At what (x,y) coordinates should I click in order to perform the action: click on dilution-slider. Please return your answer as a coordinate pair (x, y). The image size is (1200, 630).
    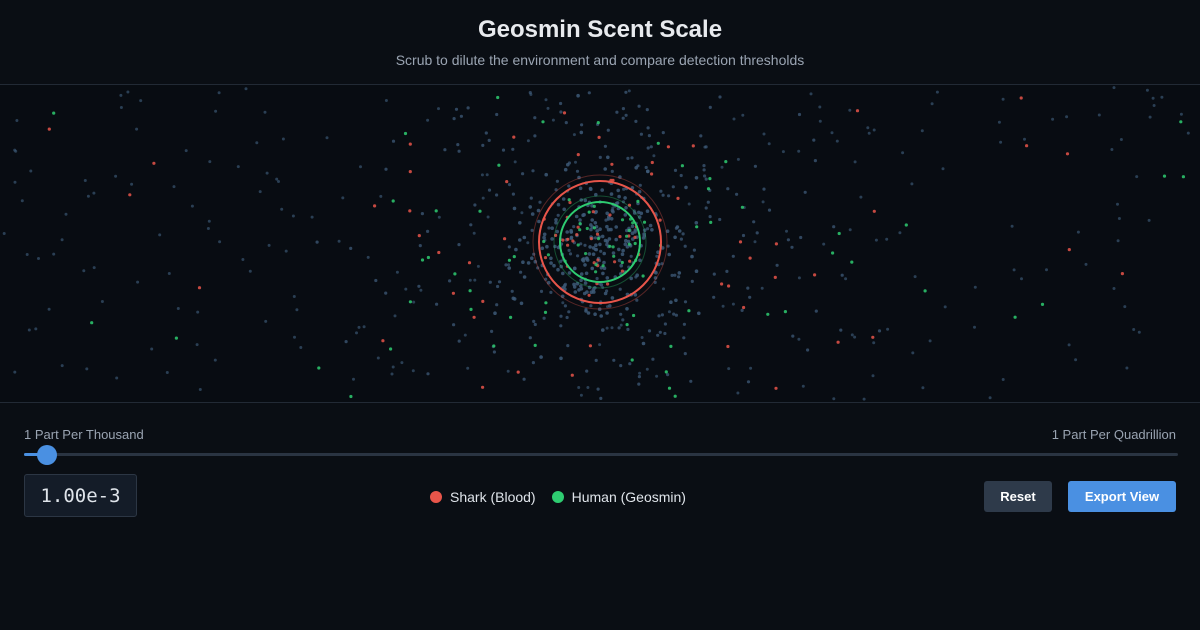
    Looking at the image, I should click on (601, 455).